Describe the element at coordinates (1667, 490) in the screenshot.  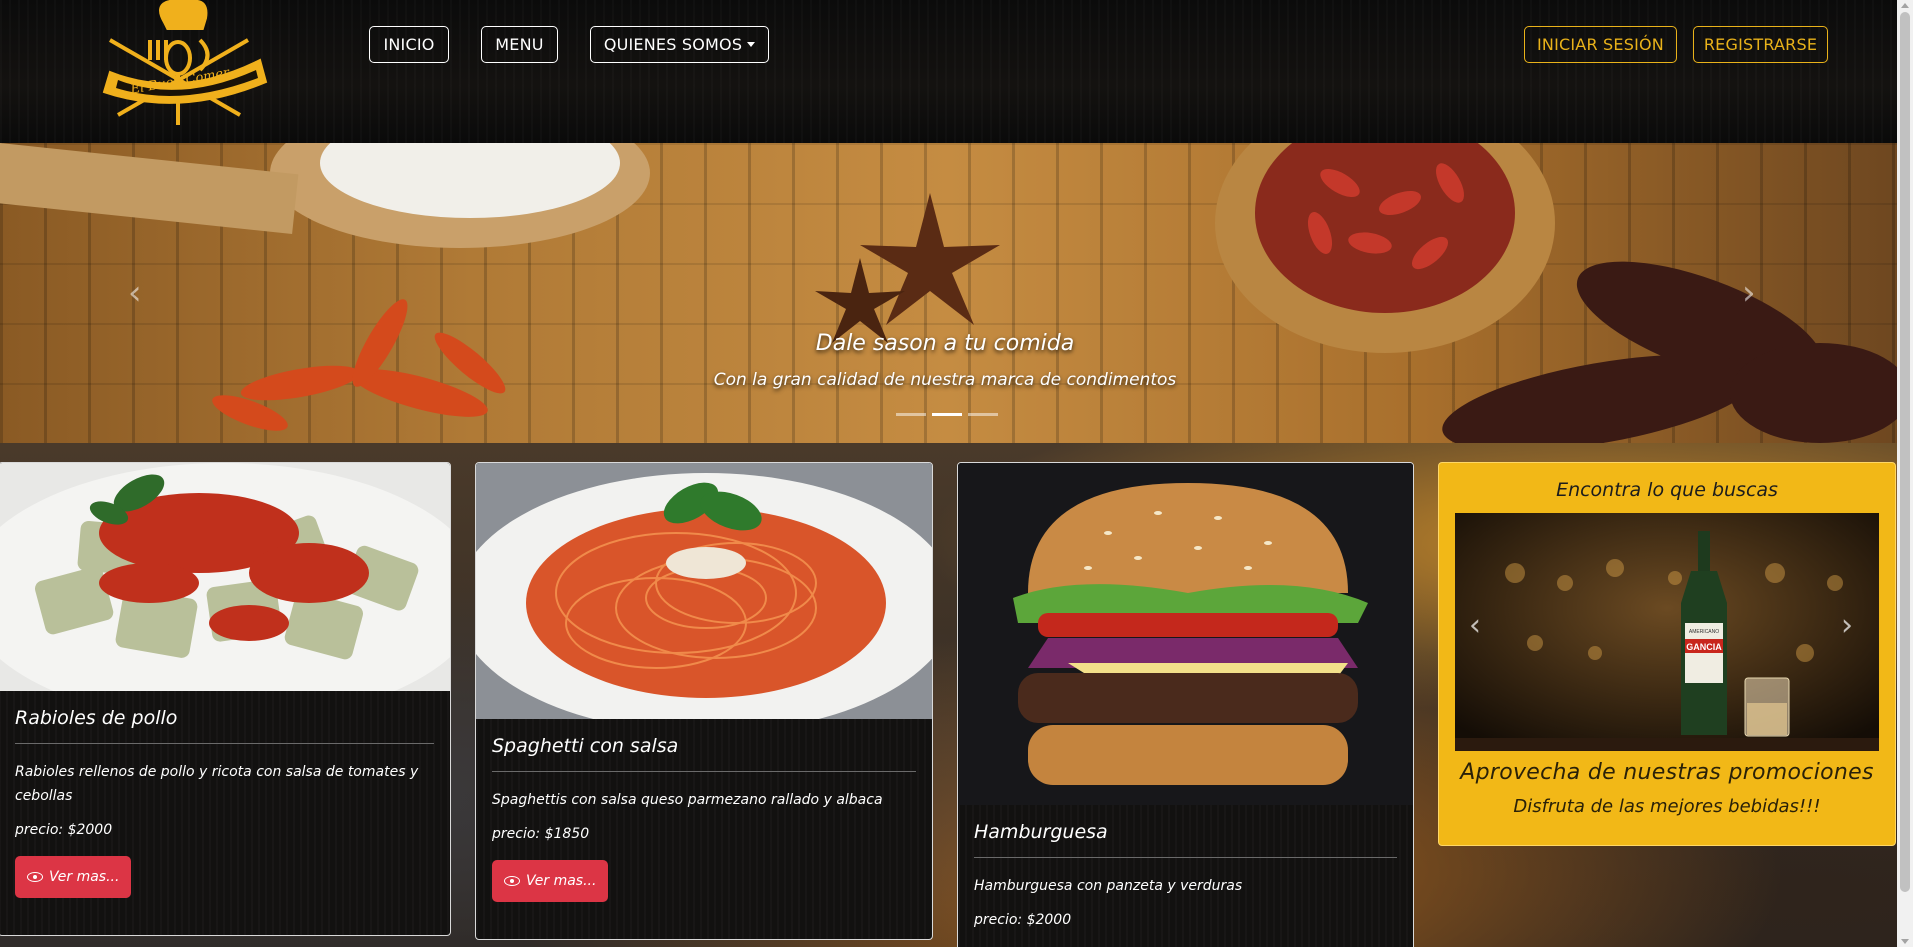
I see `promo-heading: Encontra lo que buscas` at that location.